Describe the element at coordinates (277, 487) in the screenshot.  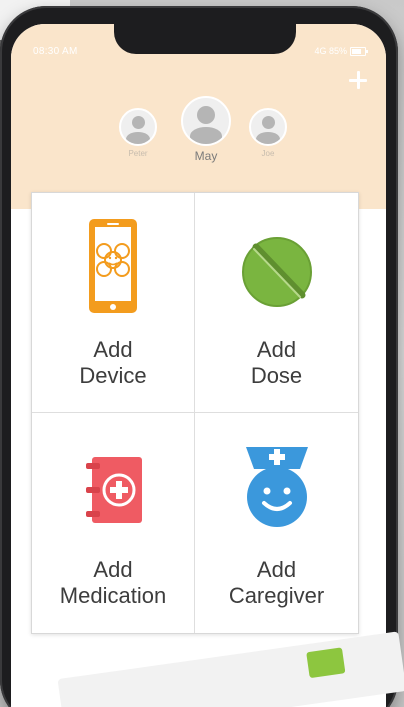
I see `nurse-icon` at that location.